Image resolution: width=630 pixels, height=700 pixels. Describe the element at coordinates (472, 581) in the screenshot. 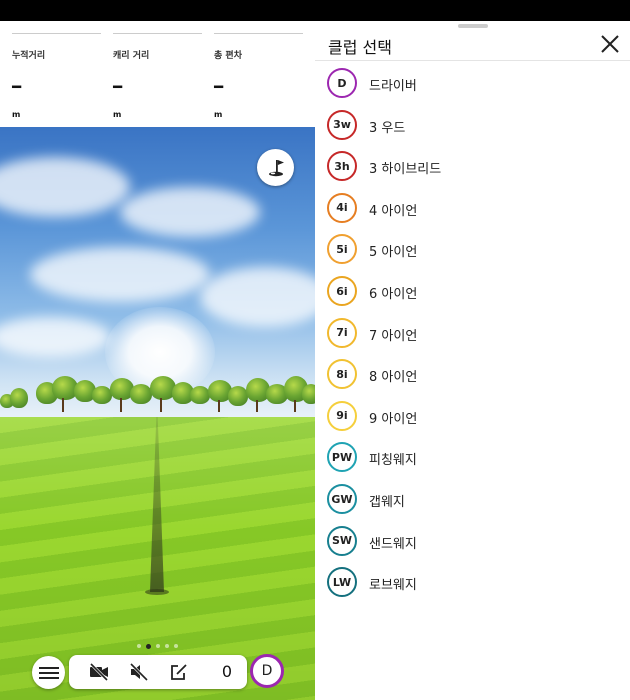

I see `club-item: LW 로브웨지` at that location.